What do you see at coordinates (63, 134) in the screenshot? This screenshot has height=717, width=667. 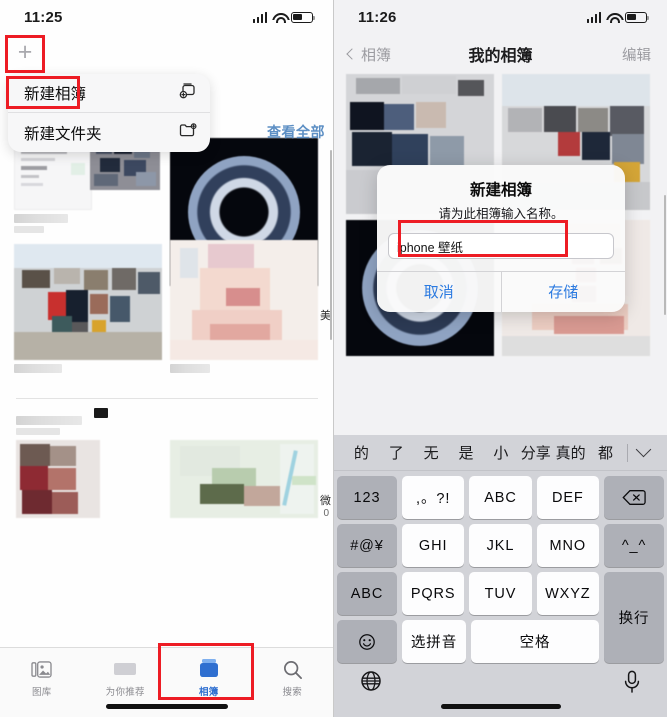 I see `menu-item-label: 新建文件夹` at bounding box center [63, 134].